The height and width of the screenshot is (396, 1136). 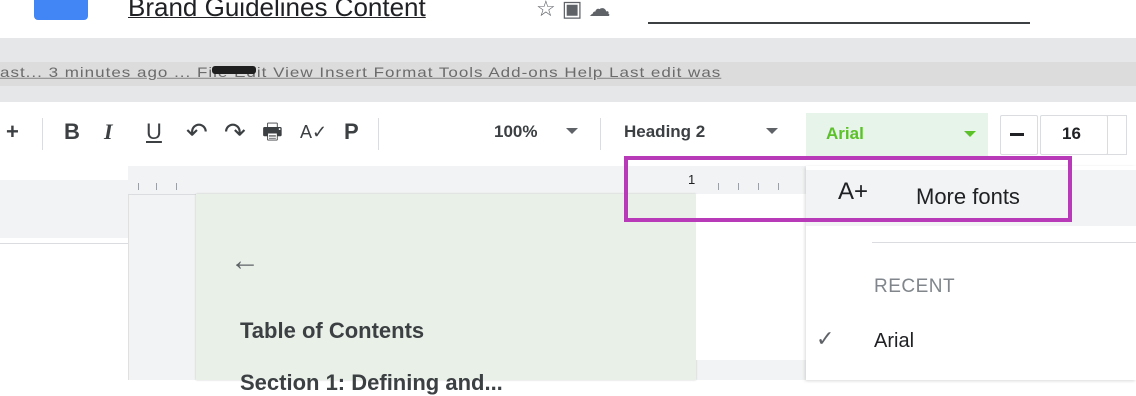 I want to click on undo-icon: ↶, so click(x=197, y=132).